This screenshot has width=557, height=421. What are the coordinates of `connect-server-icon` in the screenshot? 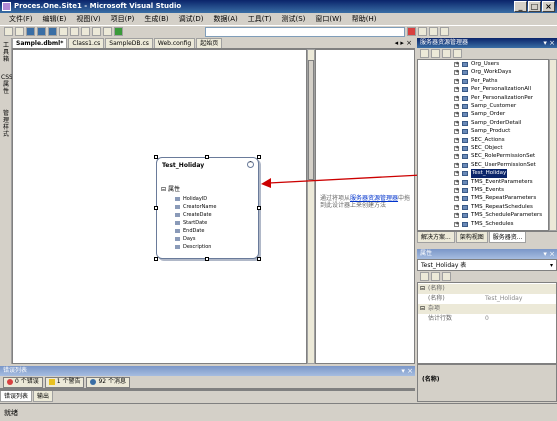 It's located at (457, 53).